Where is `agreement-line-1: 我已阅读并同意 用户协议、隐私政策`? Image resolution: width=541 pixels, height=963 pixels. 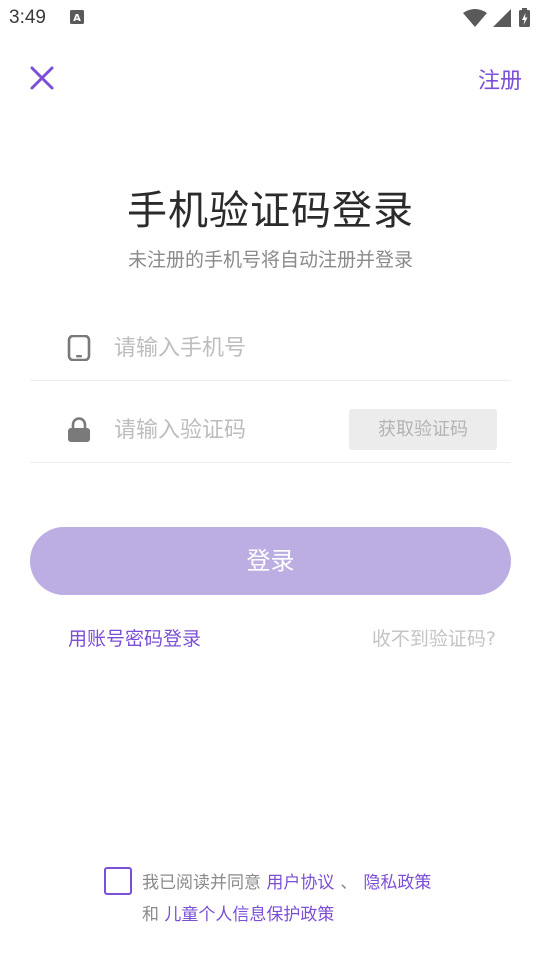
agreement-line-1: 我已阅读并同意 用户协议、隐私政策 is located at coordinates (286, 880).